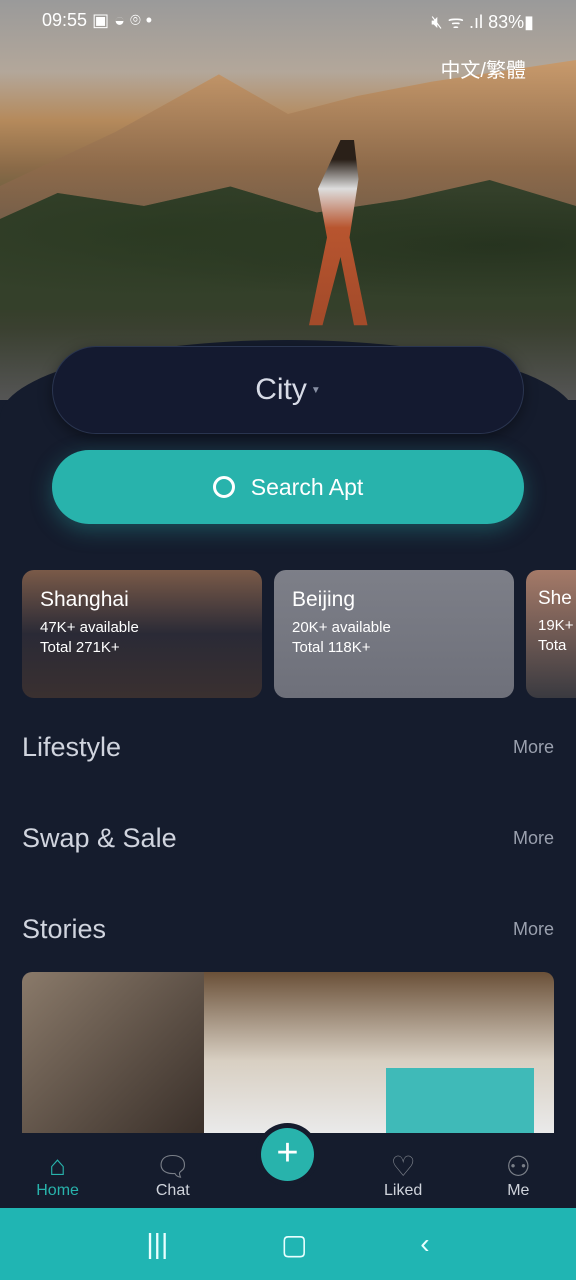  I want to click on section-lifestyle: Lifestyle More, so click(288, 747).